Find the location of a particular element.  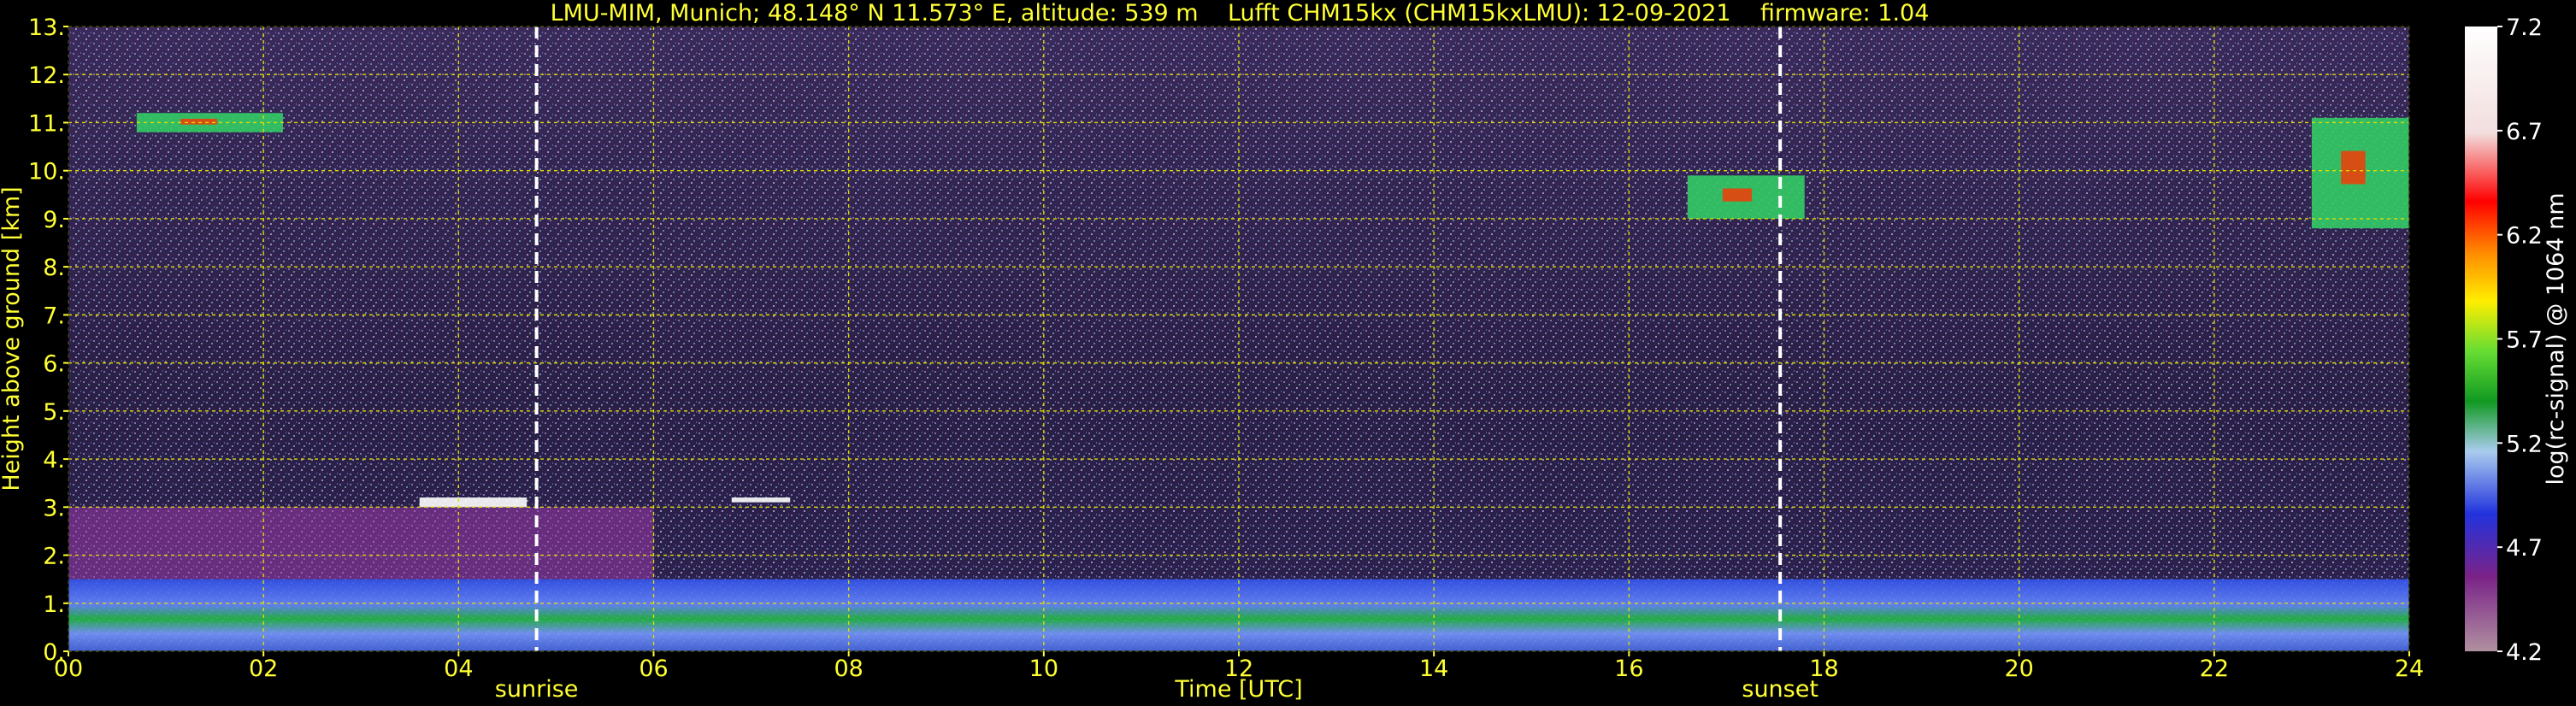

colorbar-tick-label: 7.2 is located at coordinates (2524, 28).